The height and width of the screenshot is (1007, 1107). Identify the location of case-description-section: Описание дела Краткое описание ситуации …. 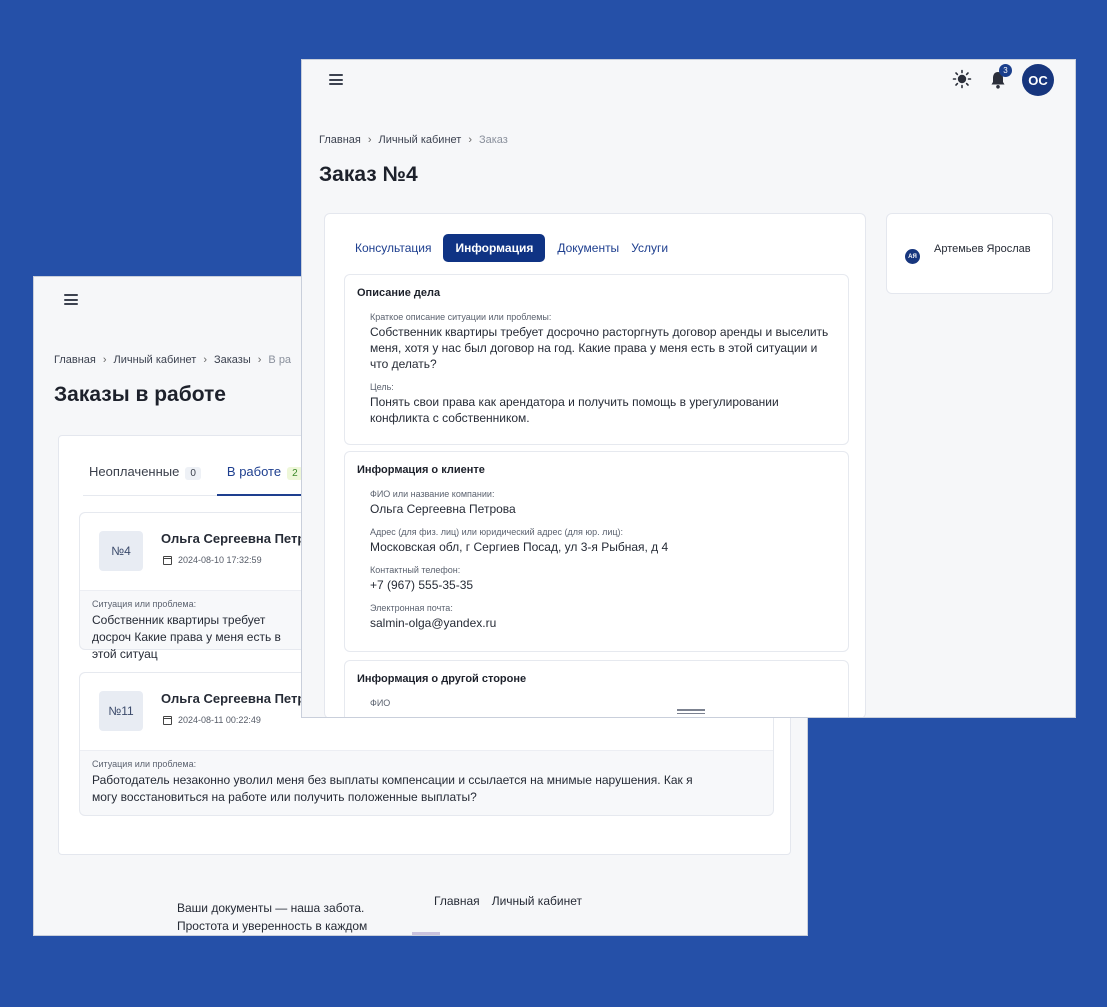
(596, 359).